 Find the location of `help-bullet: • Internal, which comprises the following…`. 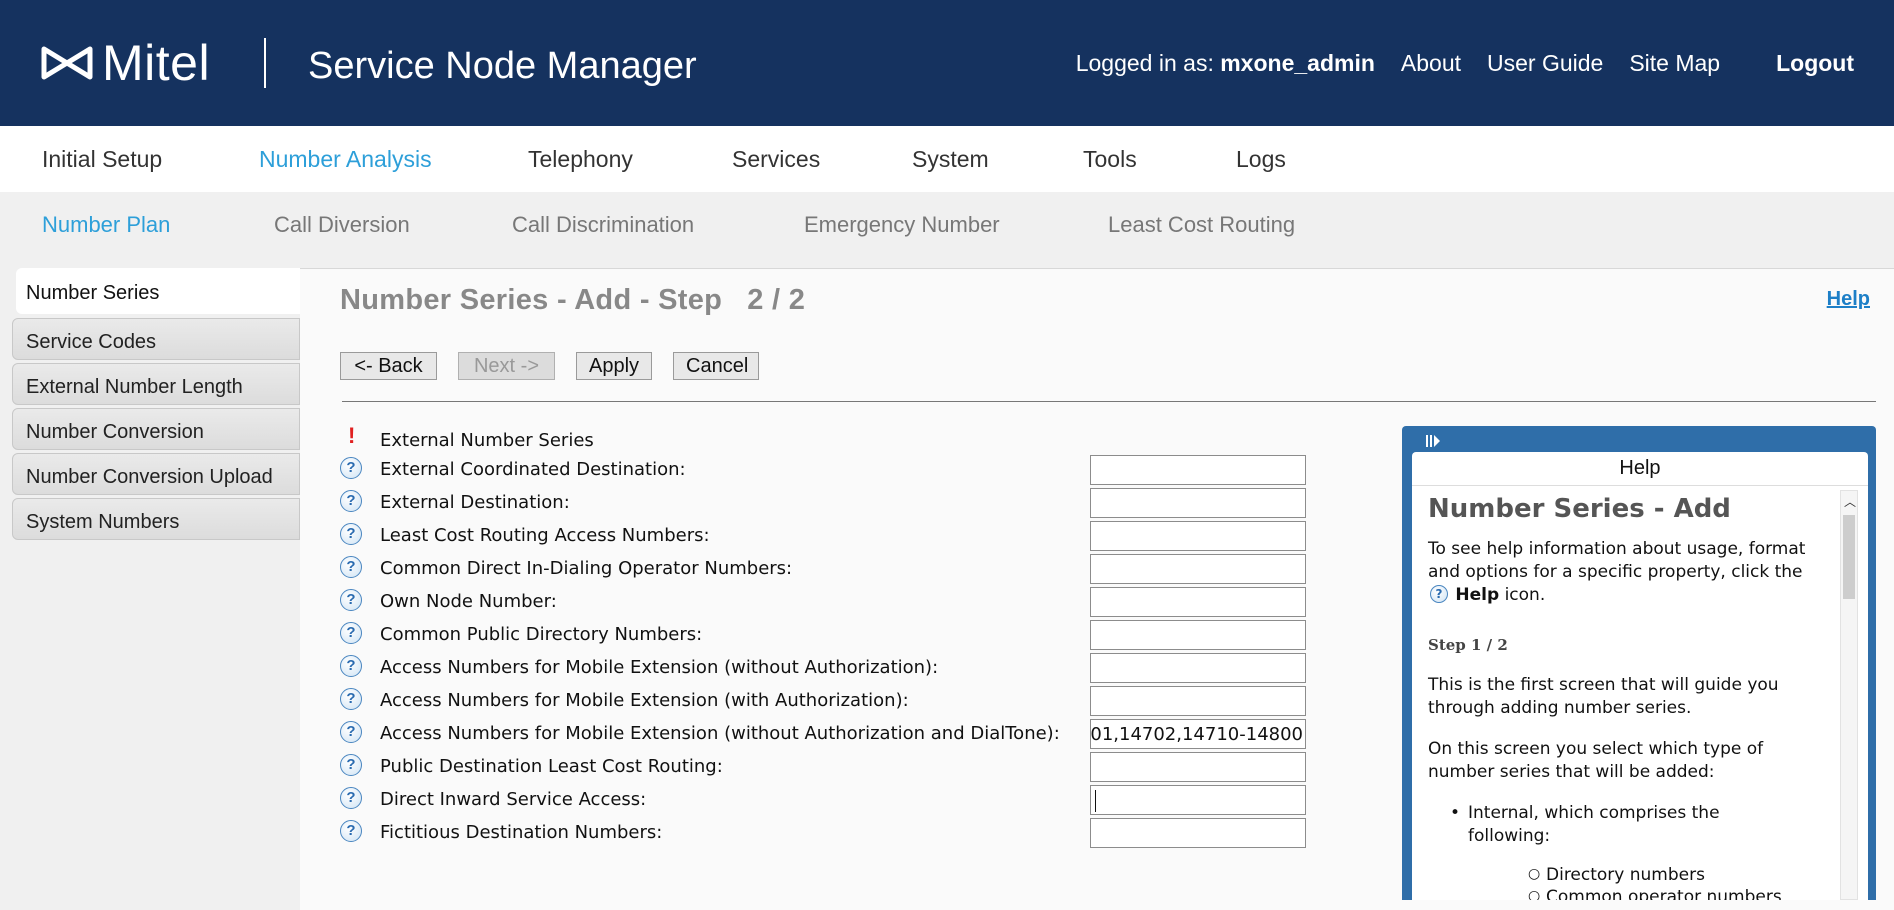

help-bullet: • Internal, which comprises the following… is located at coordinates (1585, 824).